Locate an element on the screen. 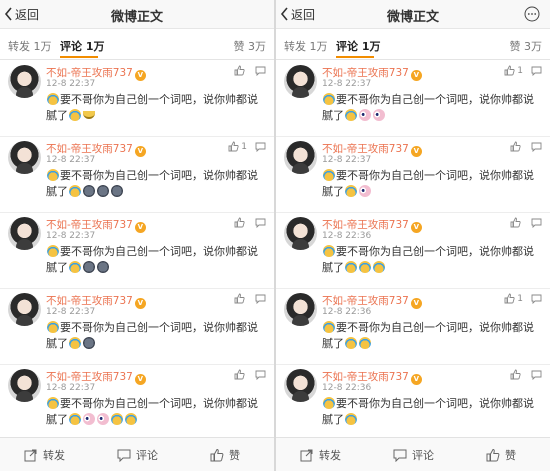 This screenshot has width=550, height=471. dark-moon-emoji-icon is located at coordinates (89, 343).